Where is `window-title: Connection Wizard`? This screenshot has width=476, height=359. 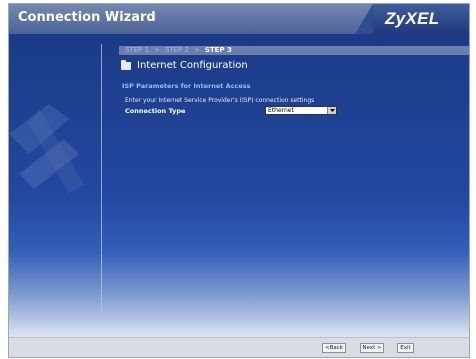
window-title: Connection Wizard is located at coordinates (87, 17).